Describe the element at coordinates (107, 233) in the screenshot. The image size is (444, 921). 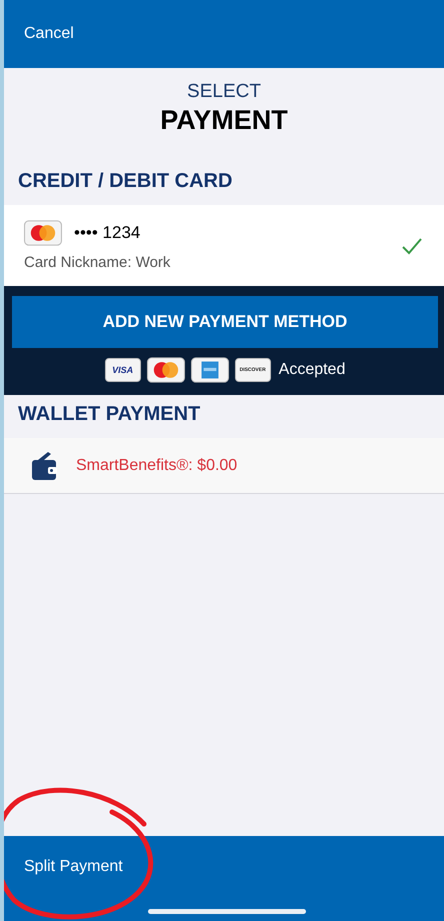
I see `card-number: •••• 1234` at that location.